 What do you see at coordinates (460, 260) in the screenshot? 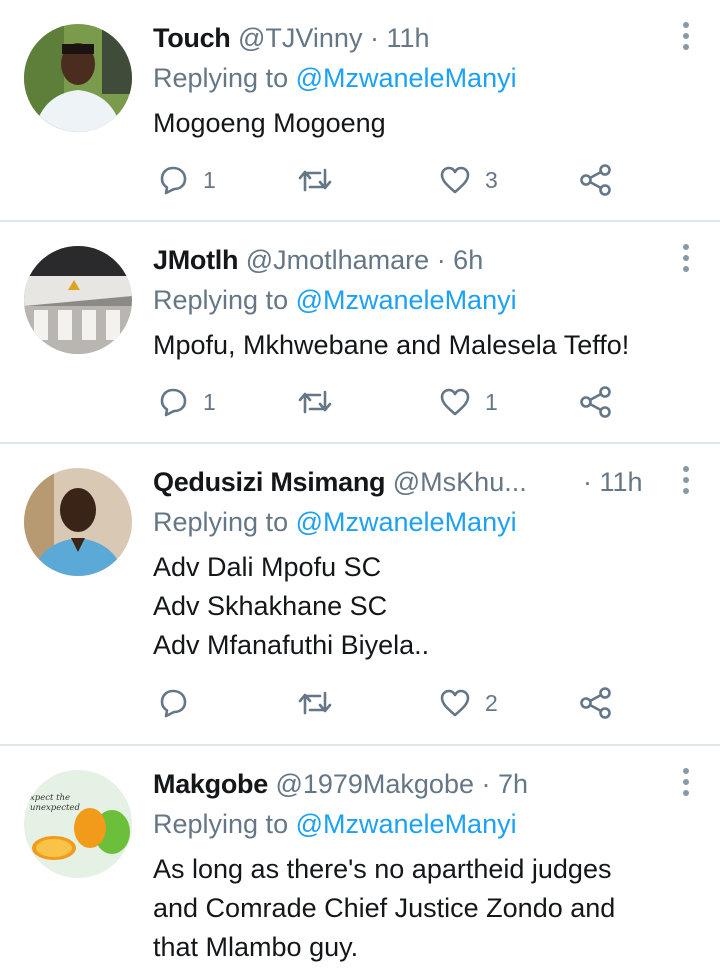
I see `timestamp: · 6h` at bounding box center [460, 260].